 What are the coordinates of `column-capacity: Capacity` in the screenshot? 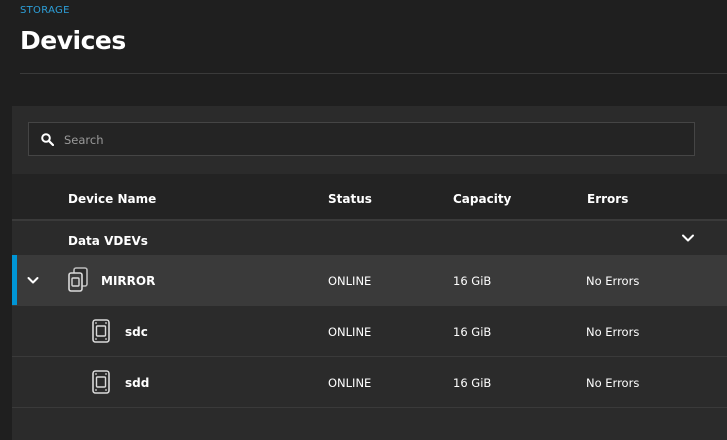 It's located at (482, 199).